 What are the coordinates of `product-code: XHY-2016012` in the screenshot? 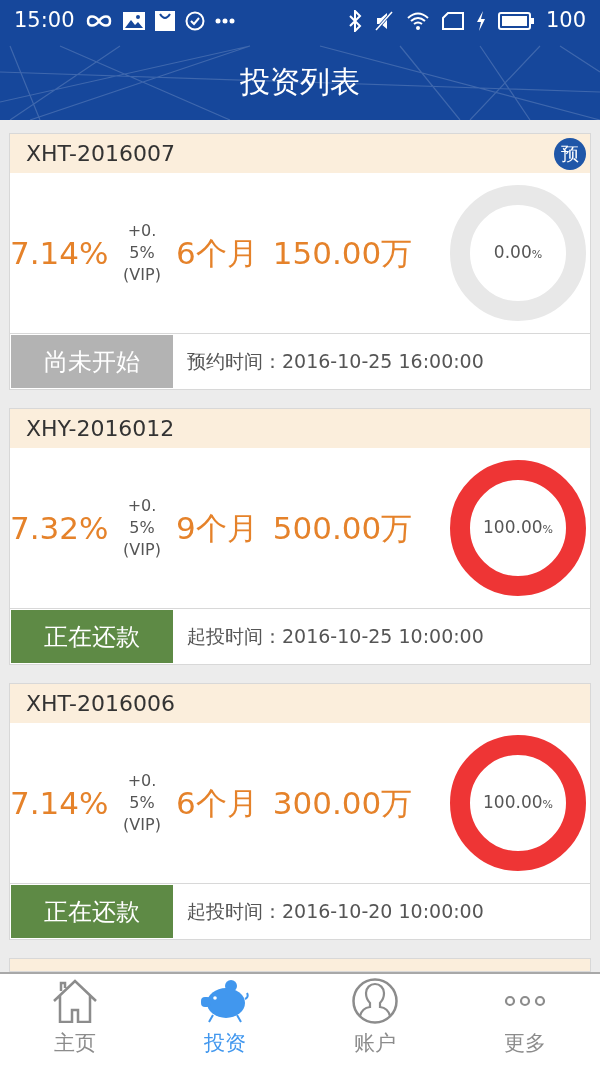 It's located at (100, 429).